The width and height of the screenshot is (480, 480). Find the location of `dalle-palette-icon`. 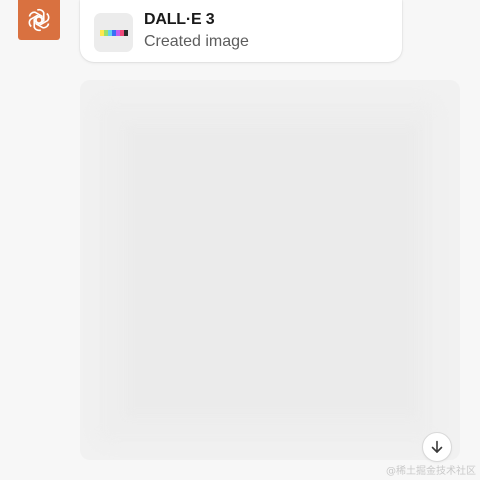

dalle-palette-icon is located at coordinates (113, 32).